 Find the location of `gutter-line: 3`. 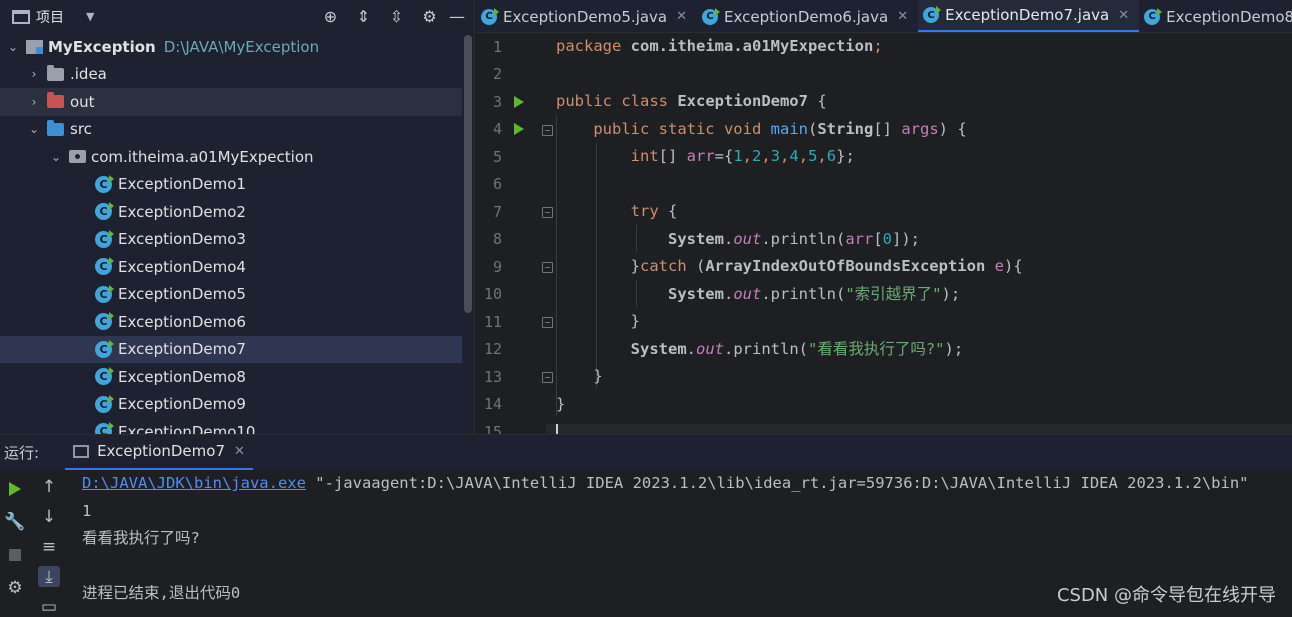

gutter-line: 3 is located at coordinates (511, 102).